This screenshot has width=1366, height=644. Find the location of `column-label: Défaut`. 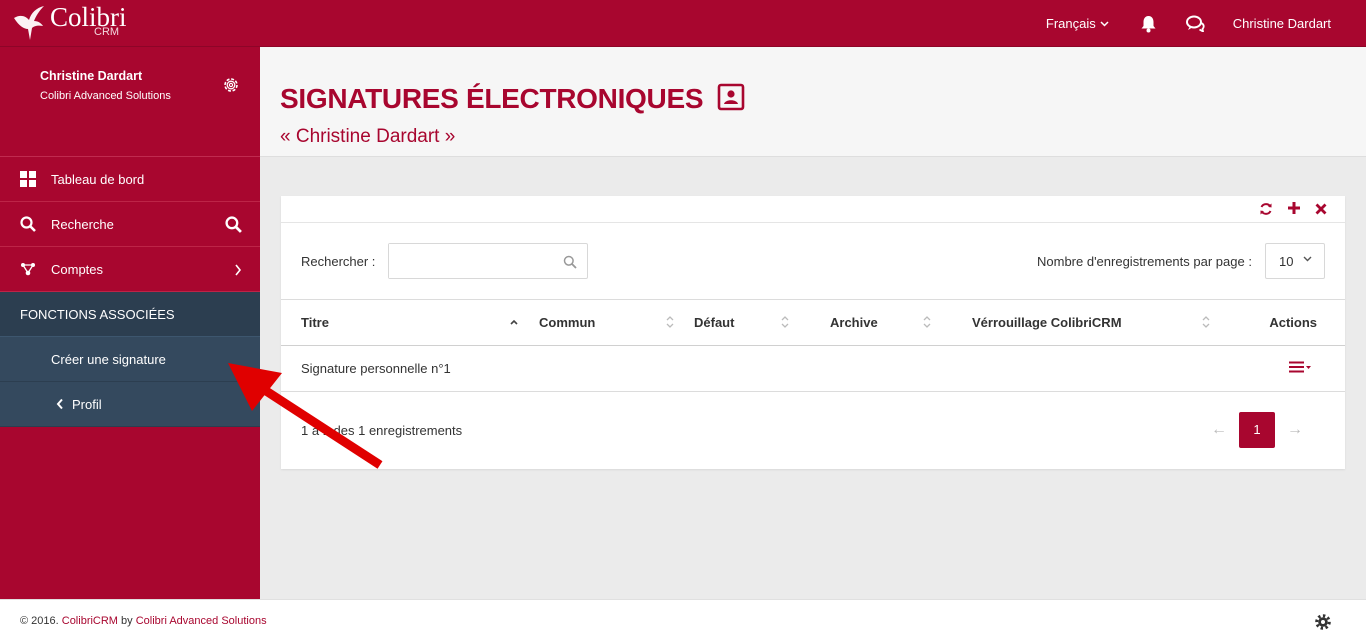

column-label: Défaut is located at coordinates (714, 322).